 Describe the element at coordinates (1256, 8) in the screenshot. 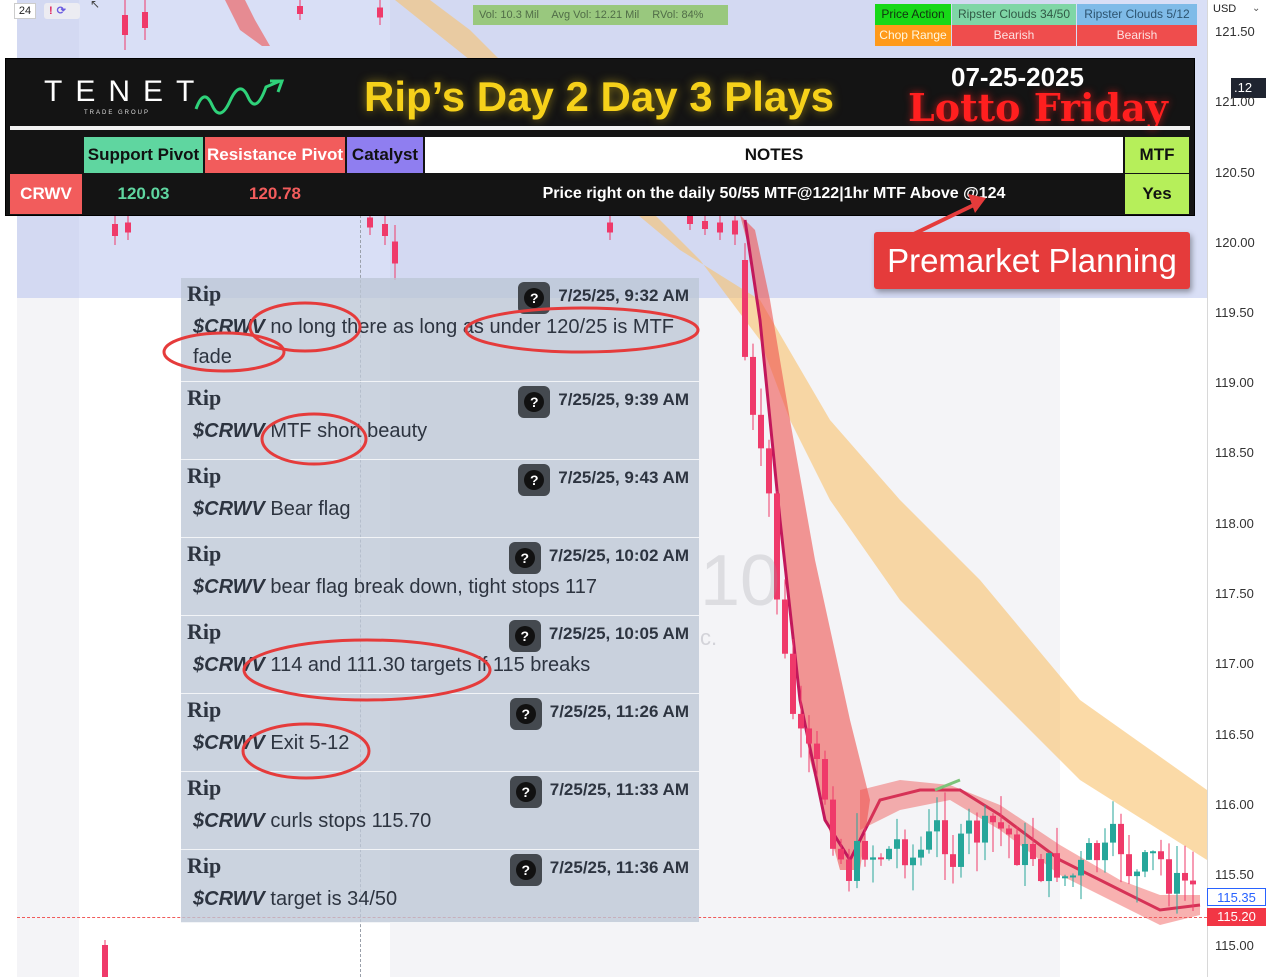

I see `chevron-down-icon: ⌄` at that location.